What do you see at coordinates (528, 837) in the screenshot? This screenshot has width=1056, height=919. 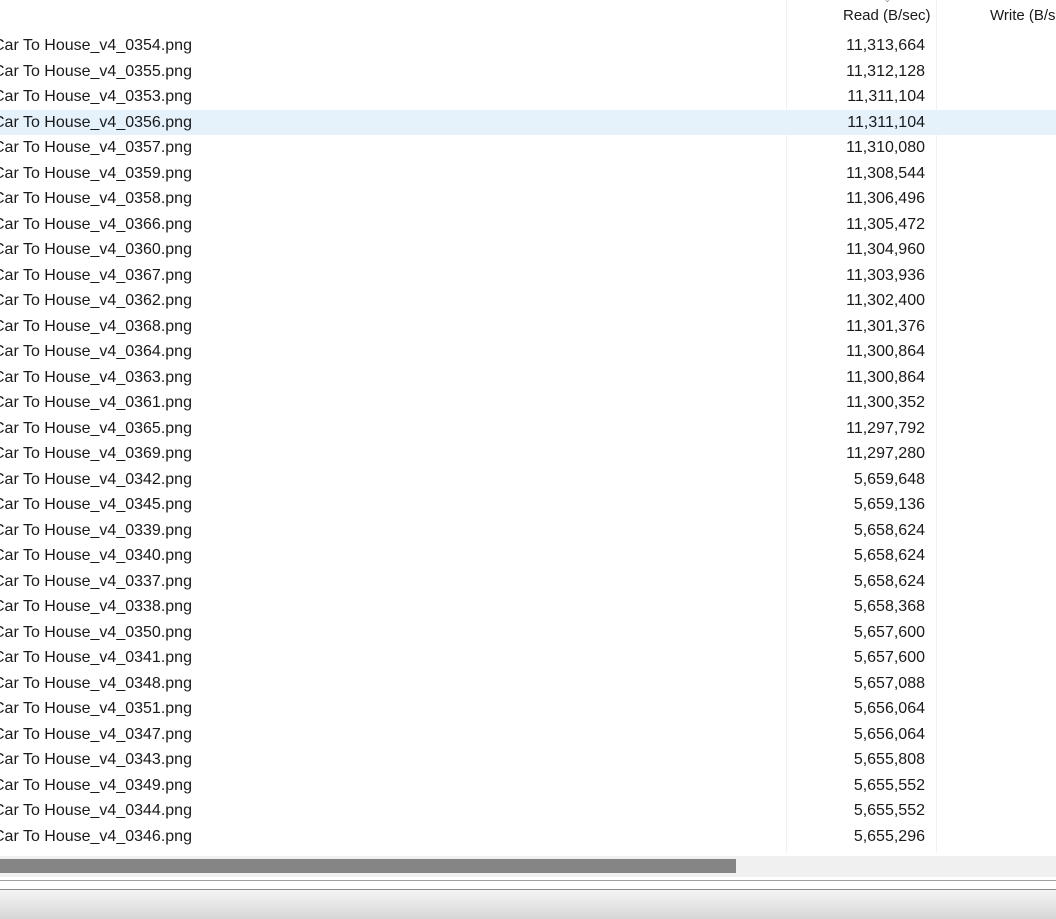 I see `table-row: Car To House_v4_0346.png 5,655,296` at bounding box center [528, 837].